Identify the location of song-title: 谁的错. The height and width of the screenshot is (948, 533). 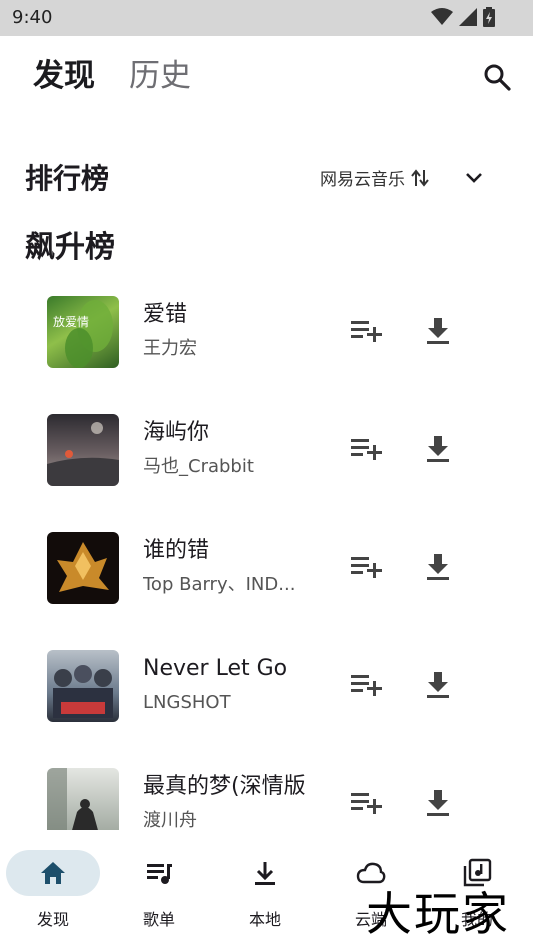
(176, 550).